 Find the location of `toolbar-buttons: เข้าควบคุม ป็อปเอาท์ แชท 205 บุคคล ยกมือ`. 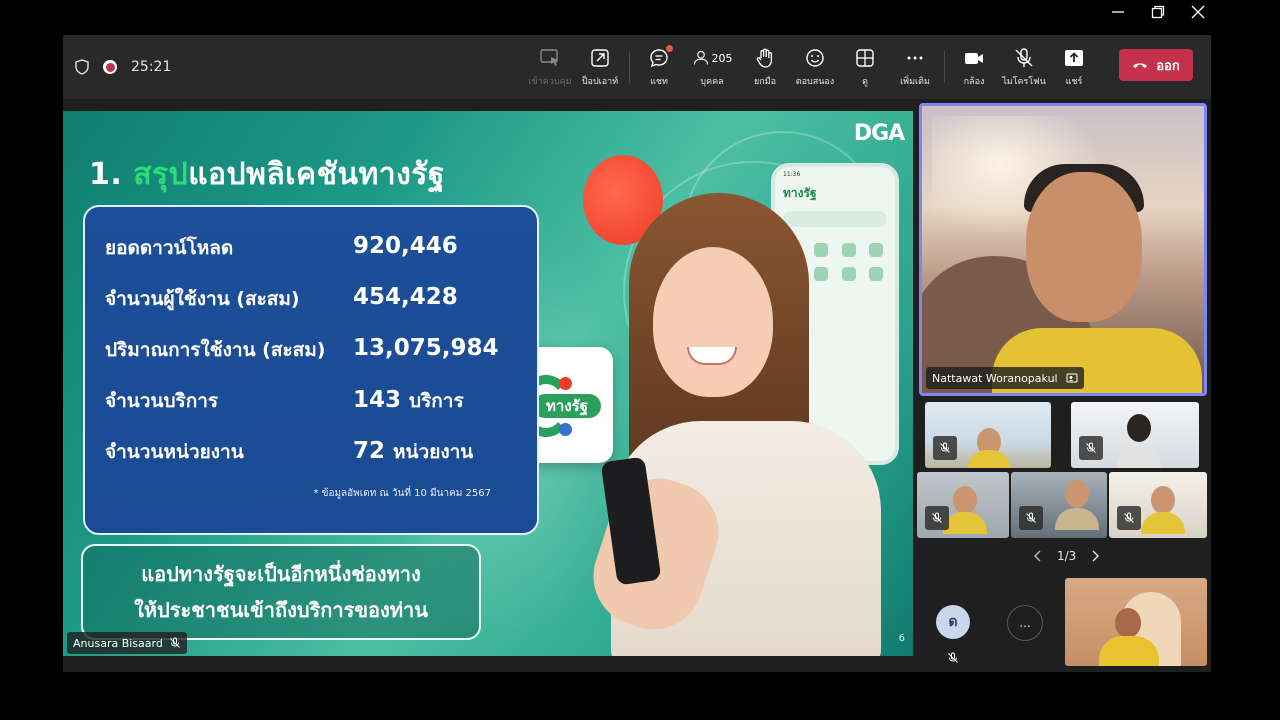

toolbar-buttons: เข้าควบคุม ป็อปเอาท์ แชท 205 บุคคล ยกมือ is located at coordinates (812, 67).